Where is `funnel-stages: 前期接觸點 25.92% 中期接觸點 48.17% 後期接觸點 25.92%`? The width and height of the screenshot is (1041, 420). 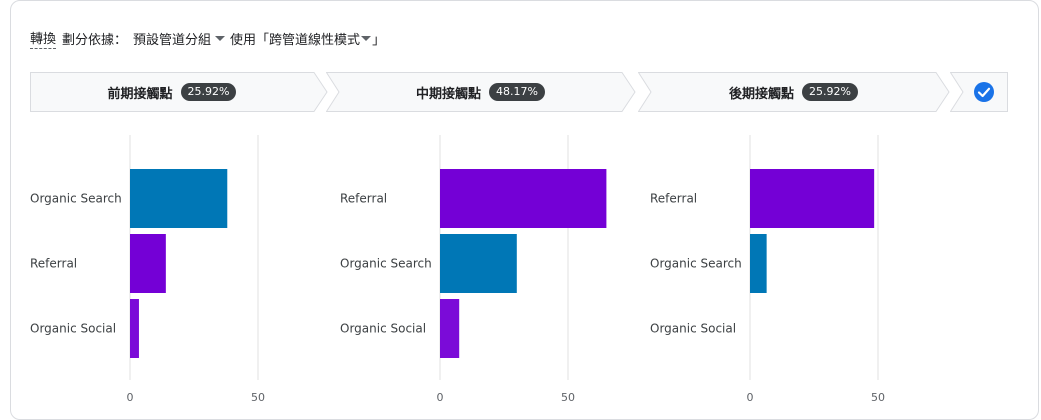 funnel-stages: 前期接觸點 25.92% 中期接觸點 48.17% 後期接觸點 25.92% is located at coordinates (520, 92).